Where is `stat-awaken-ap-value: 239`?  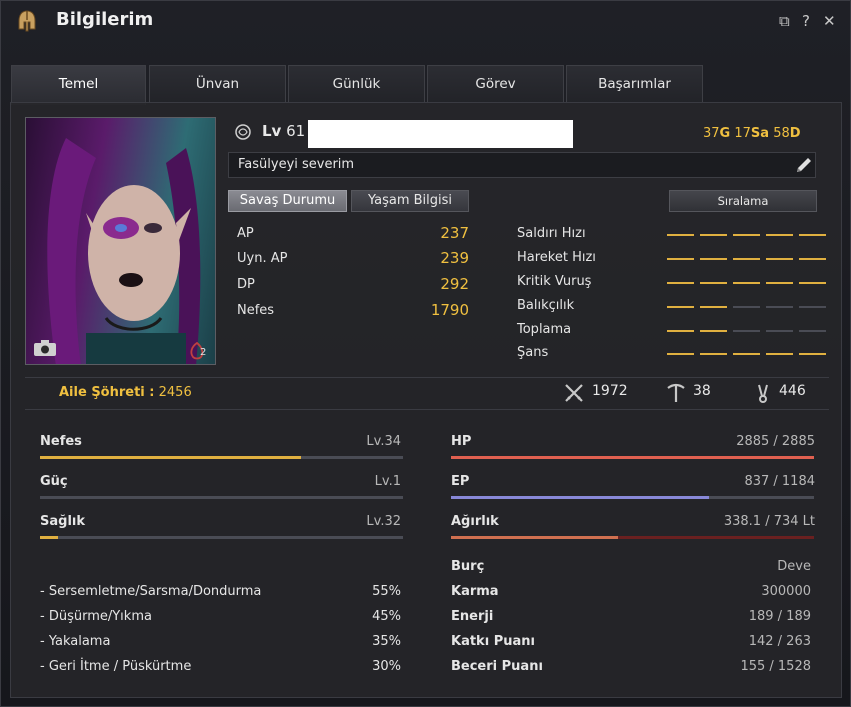 stat-awaken-ap-value: 239 is located at coordinates (454, 258).